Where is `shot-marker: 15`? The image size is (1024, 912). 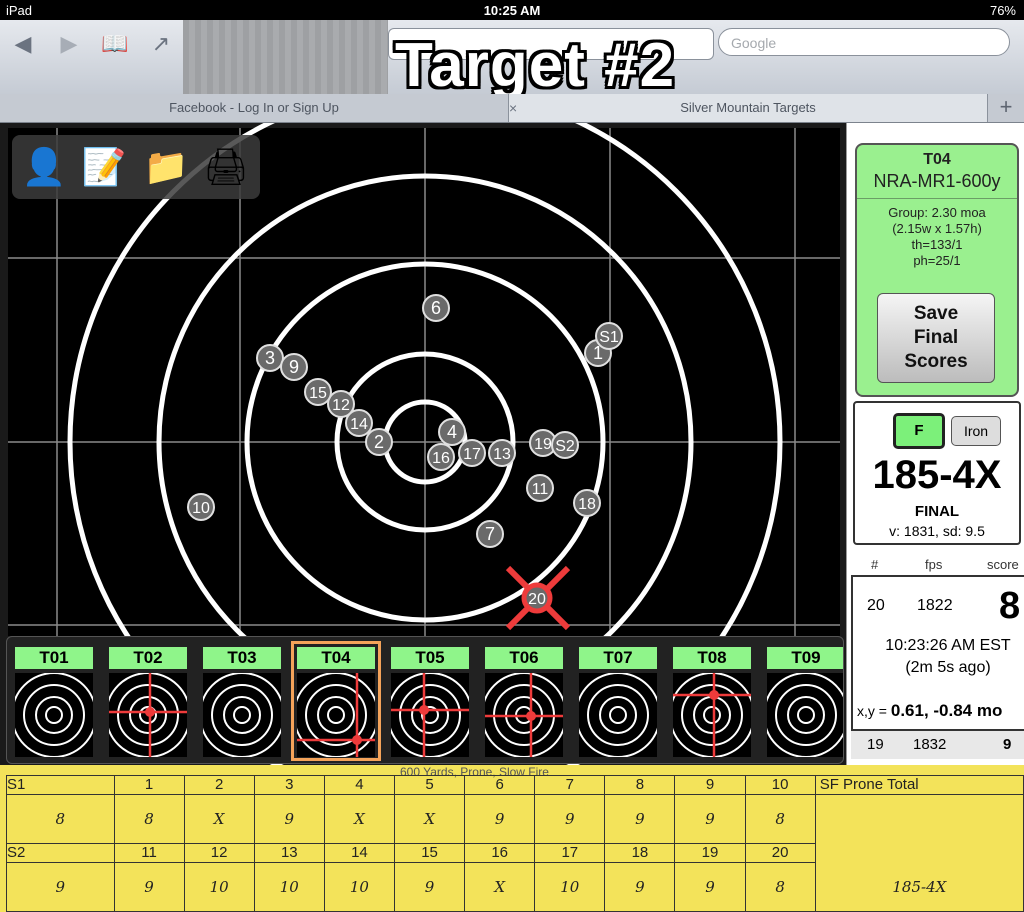
shot-marker: 15 is located at coordinates (318, 392).